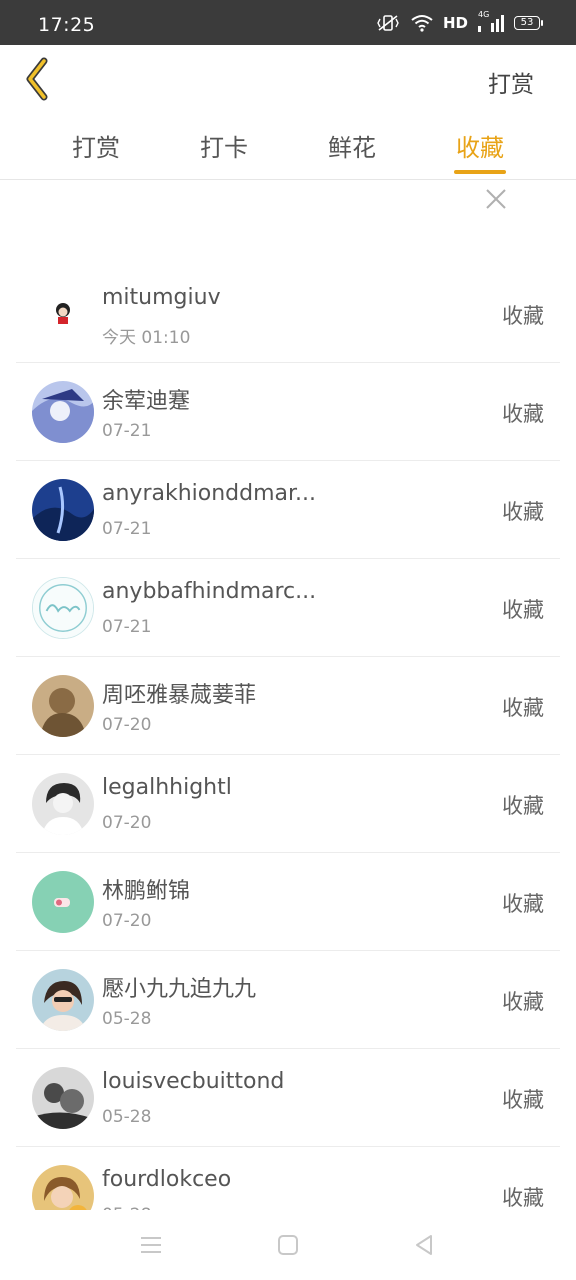  I want to click on status-time: 17:25, so click(67, 25).